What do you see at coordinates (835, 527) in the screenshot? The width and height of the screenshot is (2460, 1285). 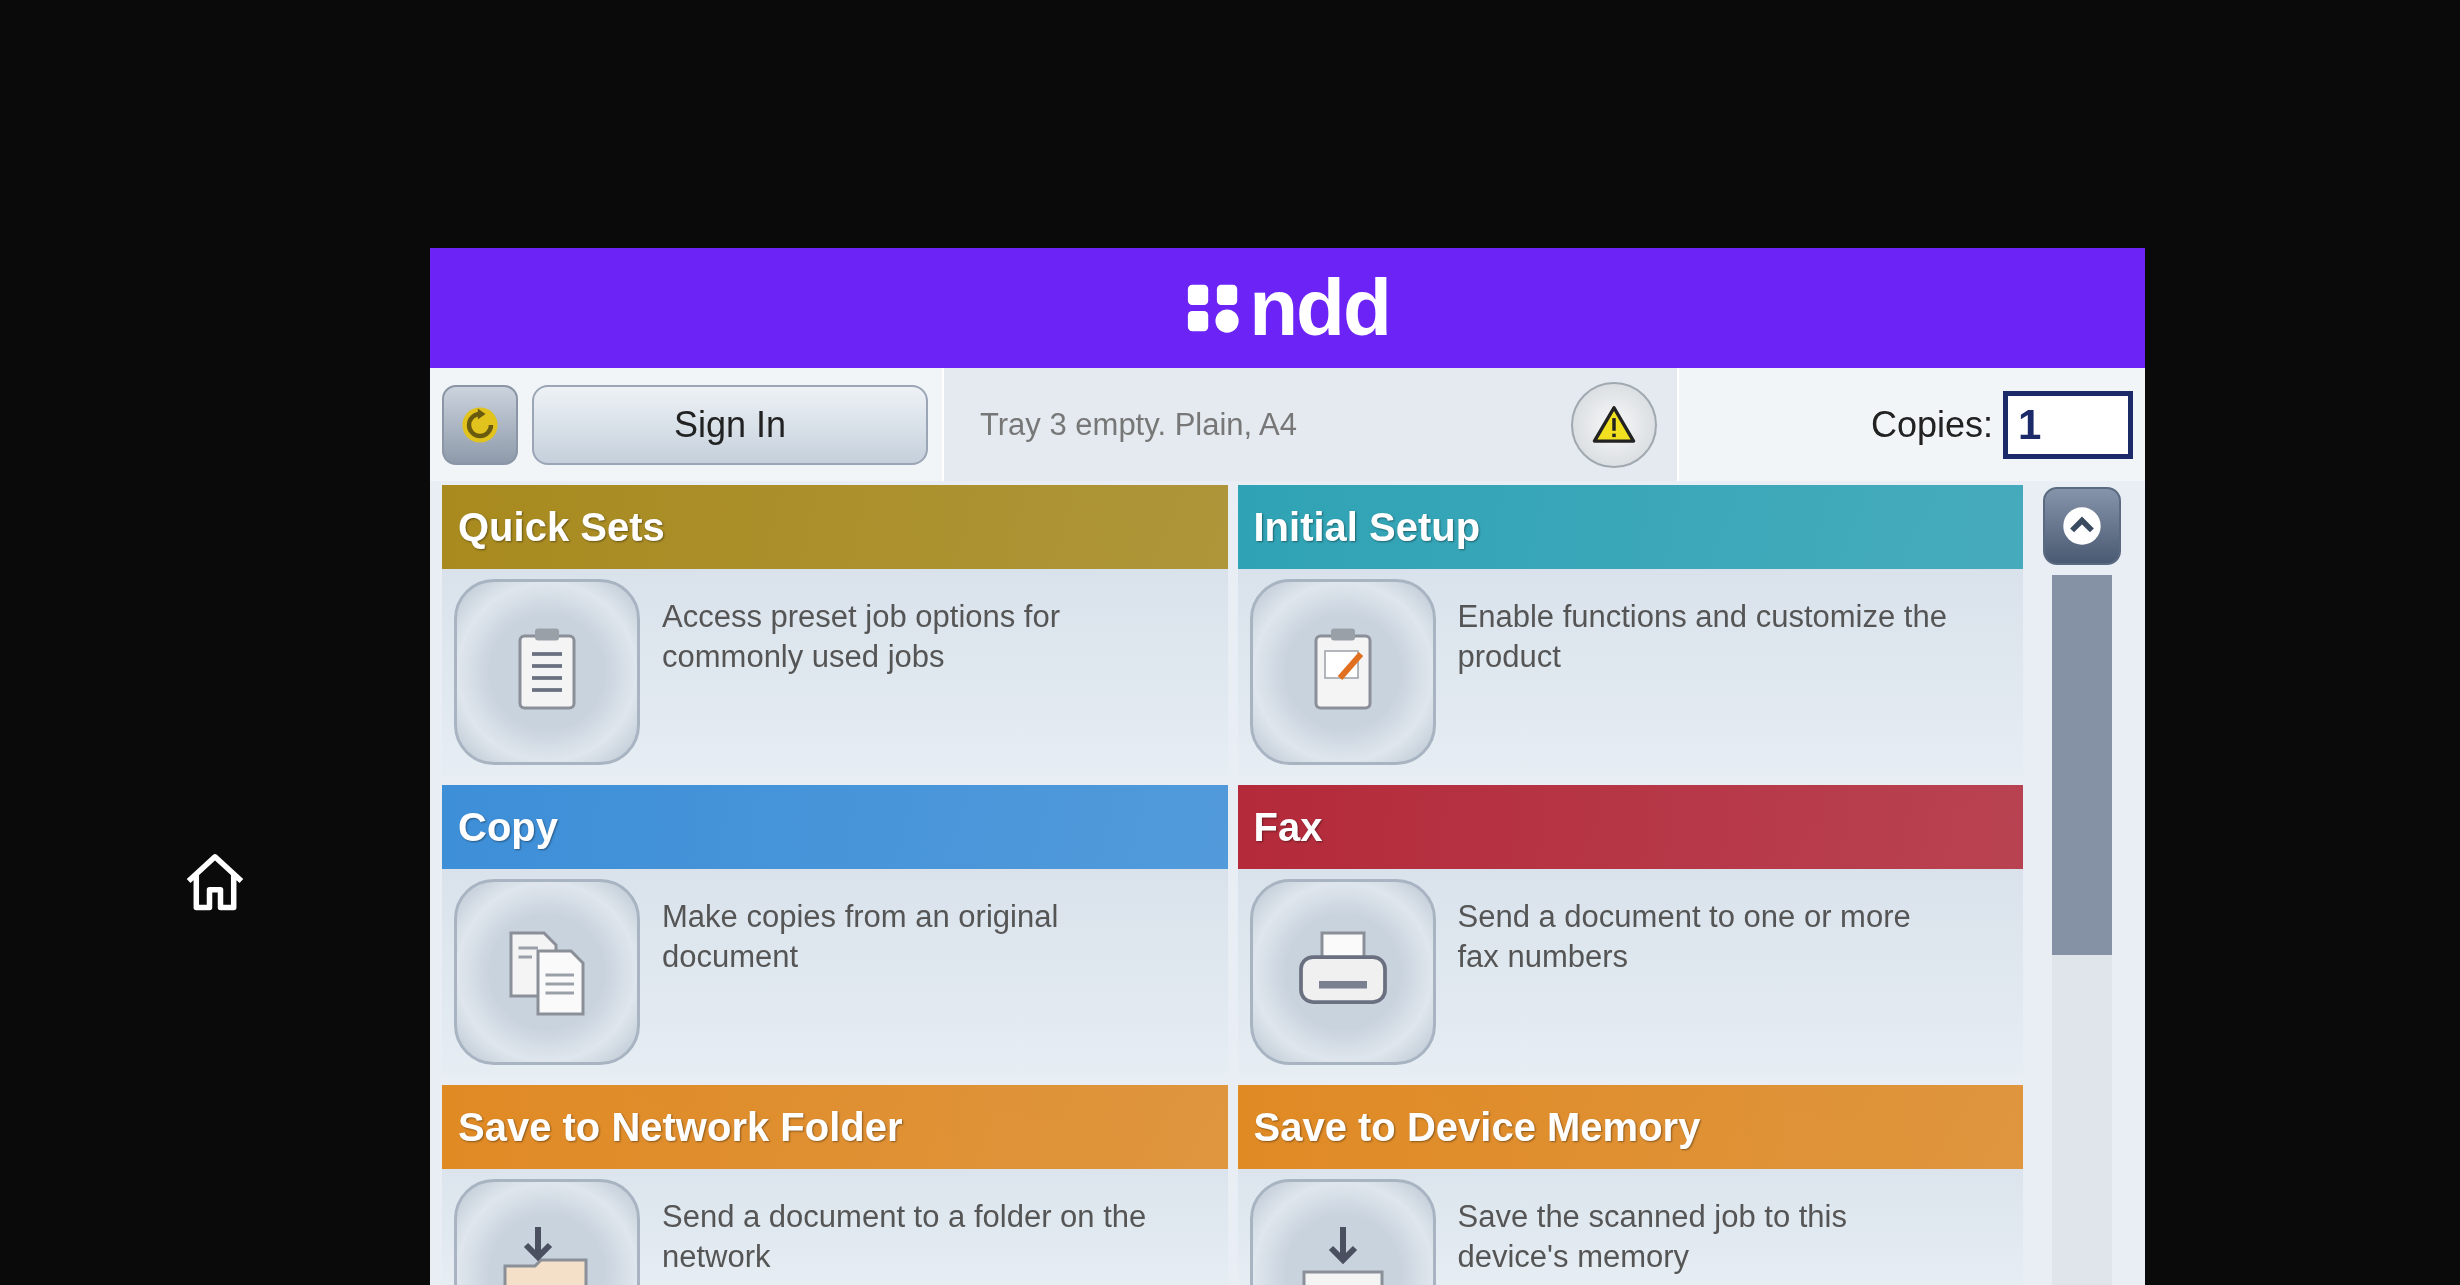 I see `tile-title: Quick Sets` at bounding box center [835, 527].